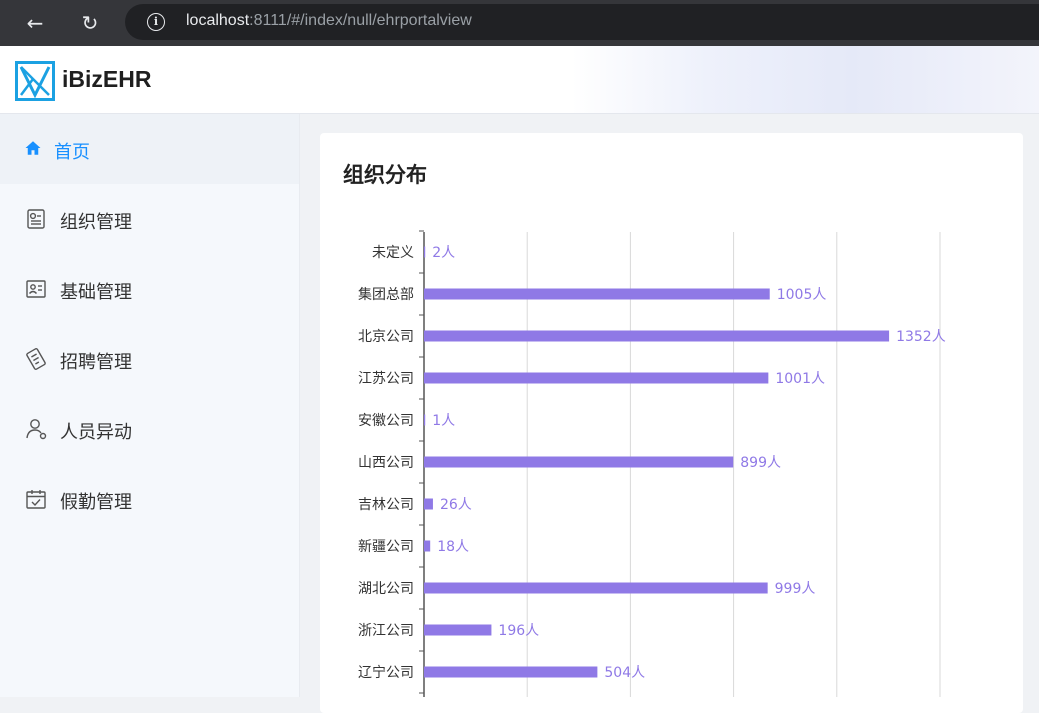 The height and width of the screenshot is (713, 1039). Describe the element at coordinates (33, 148) in the screenshot. I see `home-icon` at that location.